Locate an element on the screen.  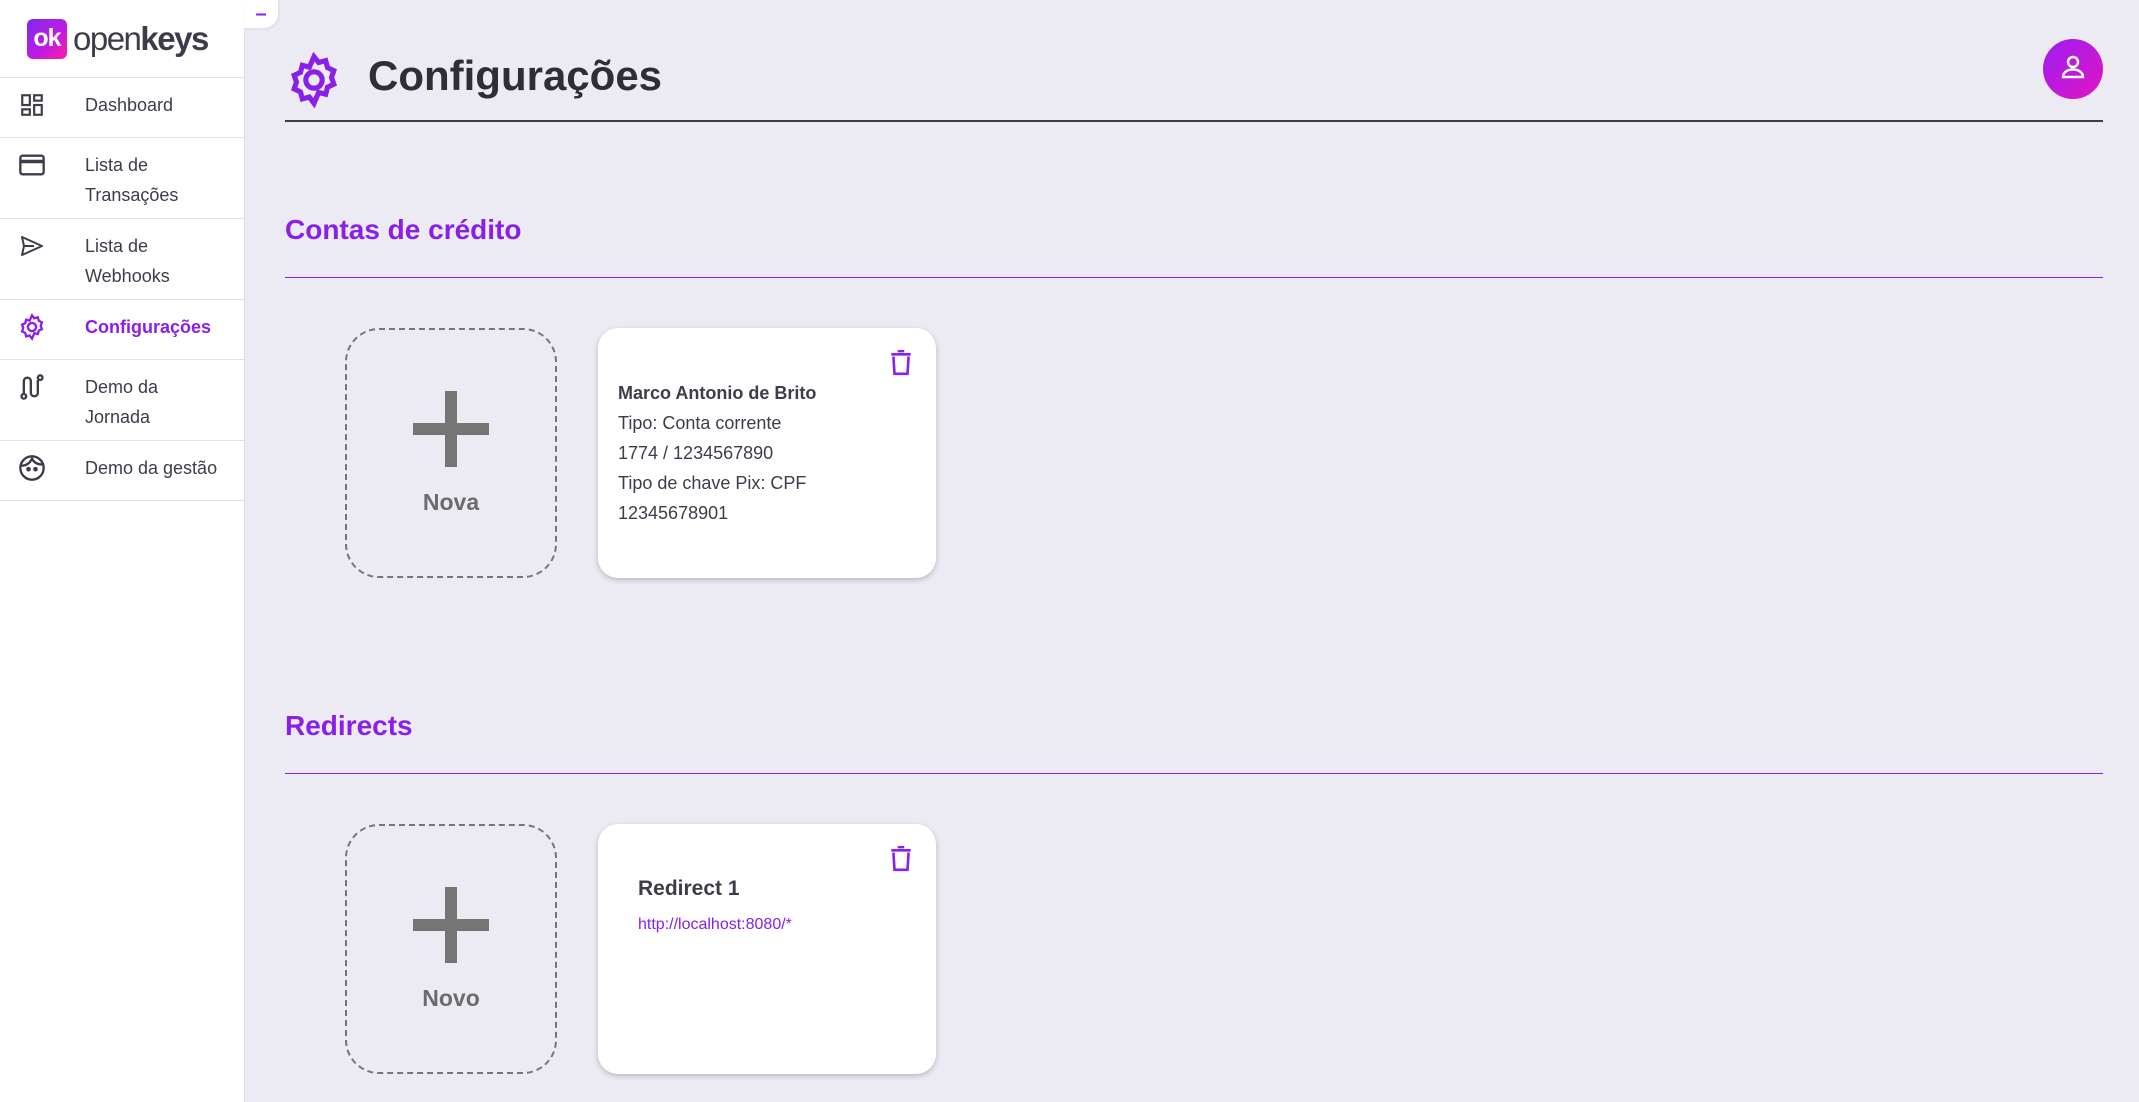
account-holder-name: Marco Antonio de Brito is located at coordinates (717, 393).